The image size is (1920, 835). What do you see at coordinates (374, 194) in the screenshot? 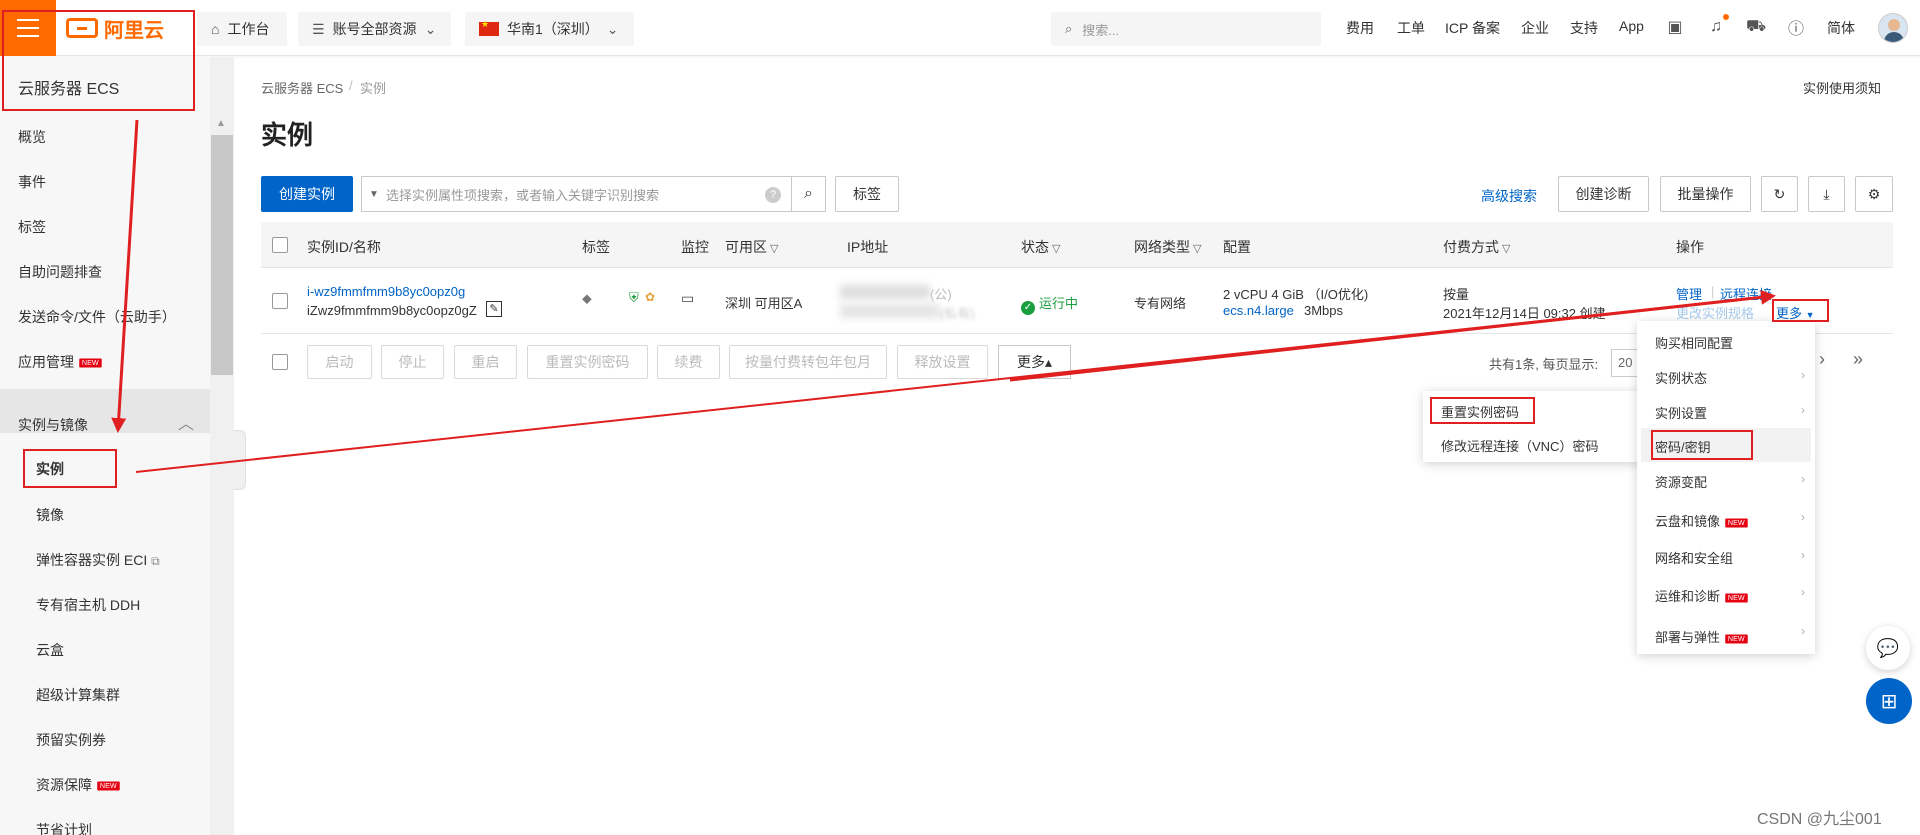
I see `caret-down-icon: ▼` at bounding box center [374, 194].